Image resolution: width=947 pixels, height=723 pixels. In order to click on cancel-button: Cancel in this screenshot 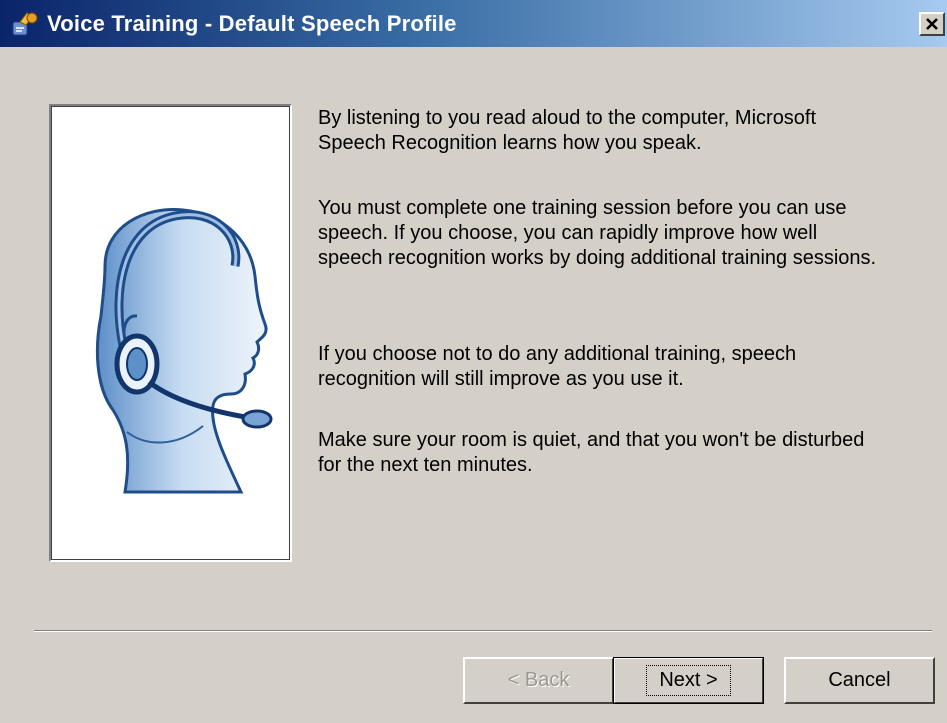, I will do `click(859, 680)`.